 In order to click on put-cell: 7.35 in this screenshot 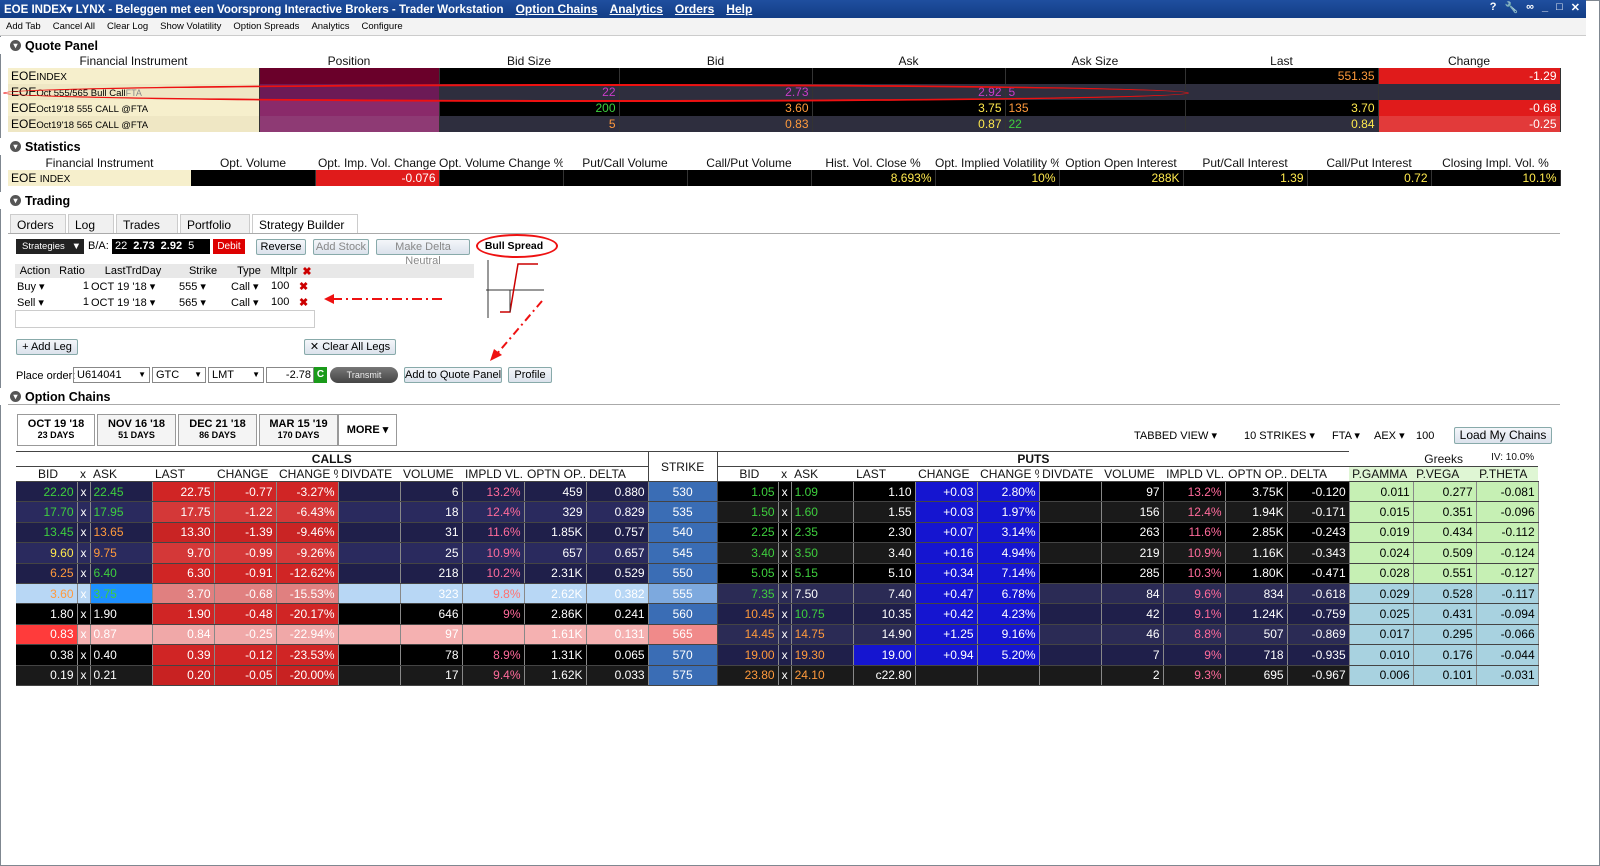, I will do `click(748, 594)`.